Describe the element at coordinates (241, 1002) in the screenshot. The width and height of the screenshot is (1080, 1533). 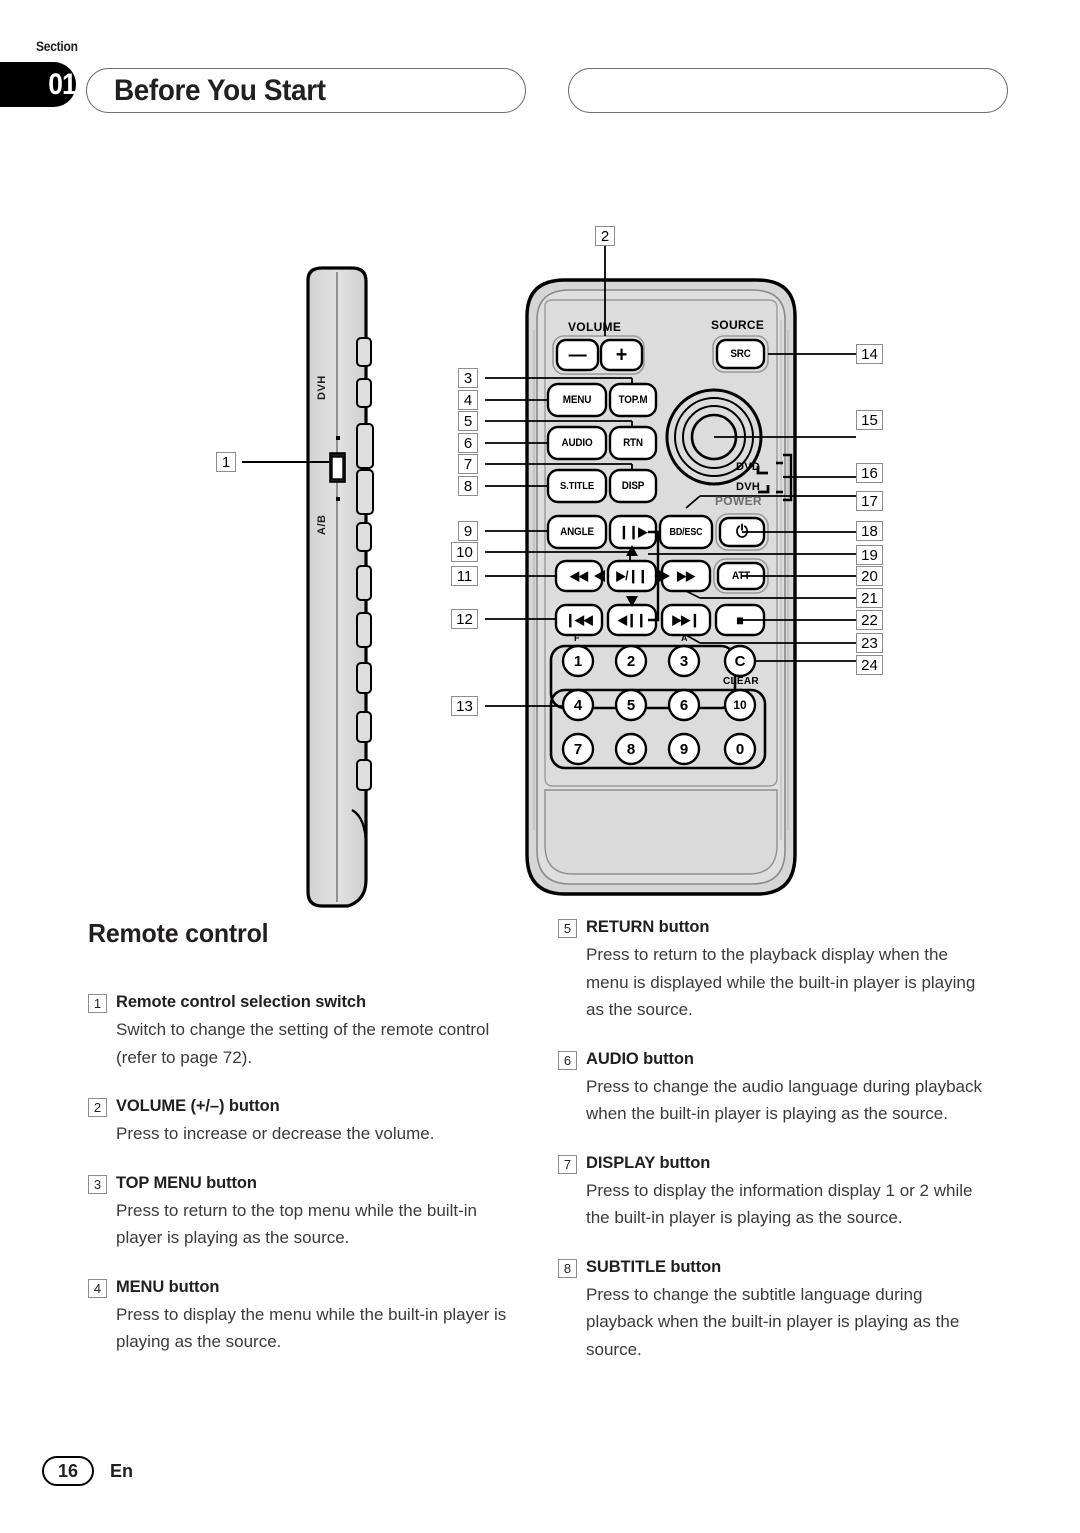
I see `item-title: Remote control selection switch` at that location.